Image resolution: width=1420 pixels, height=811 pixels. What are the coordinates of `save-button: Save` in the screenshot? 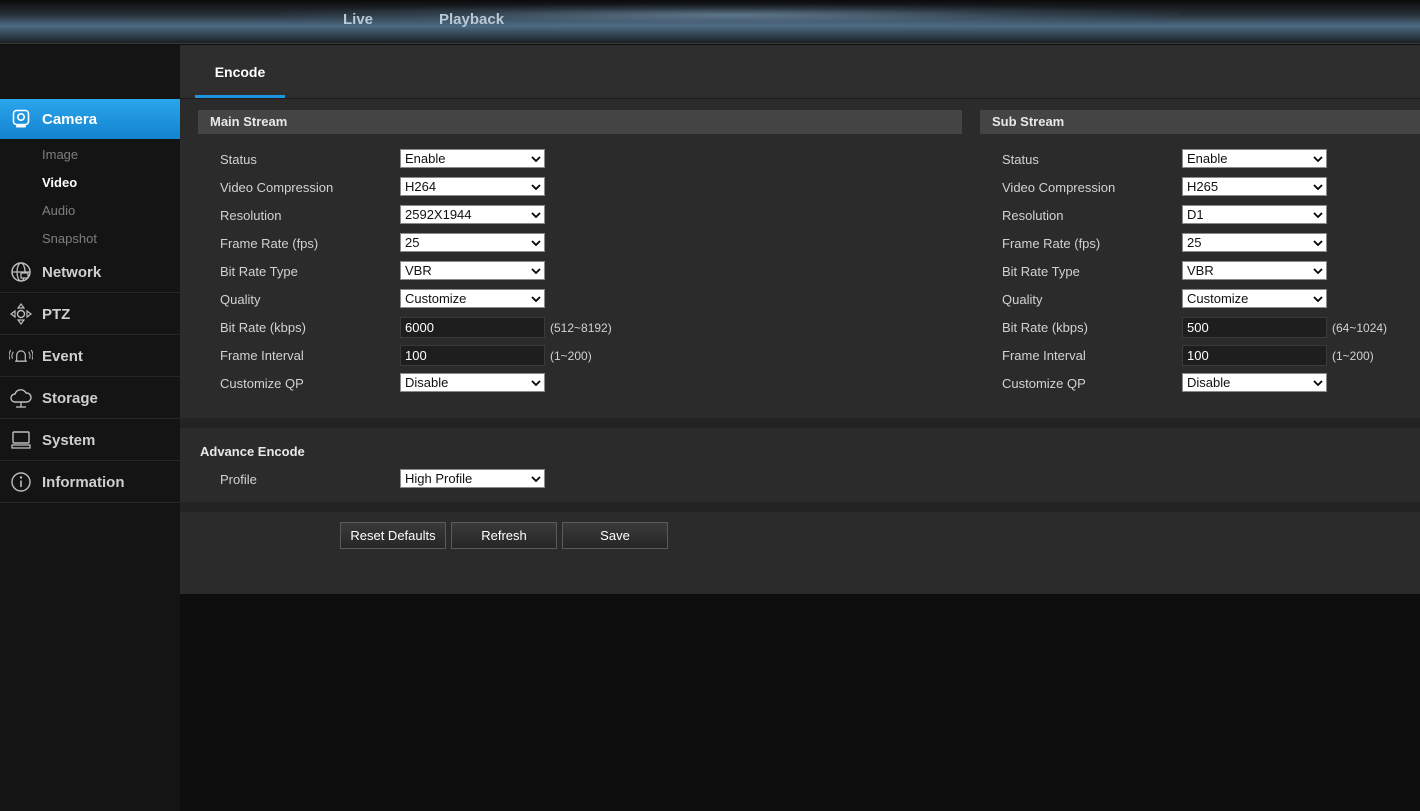 It's located at (615, 535).